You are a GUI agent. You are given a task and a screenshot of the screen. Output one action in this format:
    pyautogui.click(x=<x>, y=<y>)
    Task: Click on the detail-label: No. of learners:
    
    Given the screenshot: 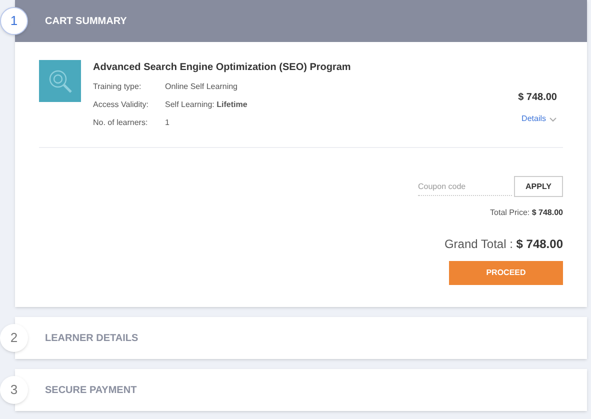 What is the action you would take?
    pyautogui.click(x=121, y=123)
    